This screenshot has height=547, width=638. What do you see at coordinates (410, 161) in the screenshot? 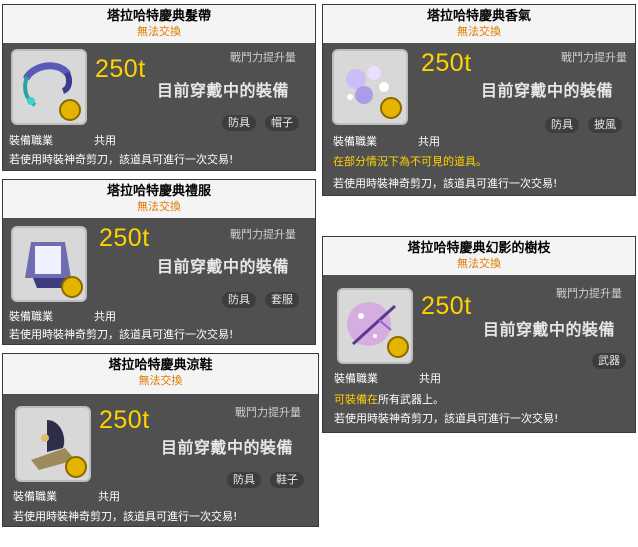
I see `invisible-note: 在部分情況下為不可見的道具。` at bounding box center [410, 161].